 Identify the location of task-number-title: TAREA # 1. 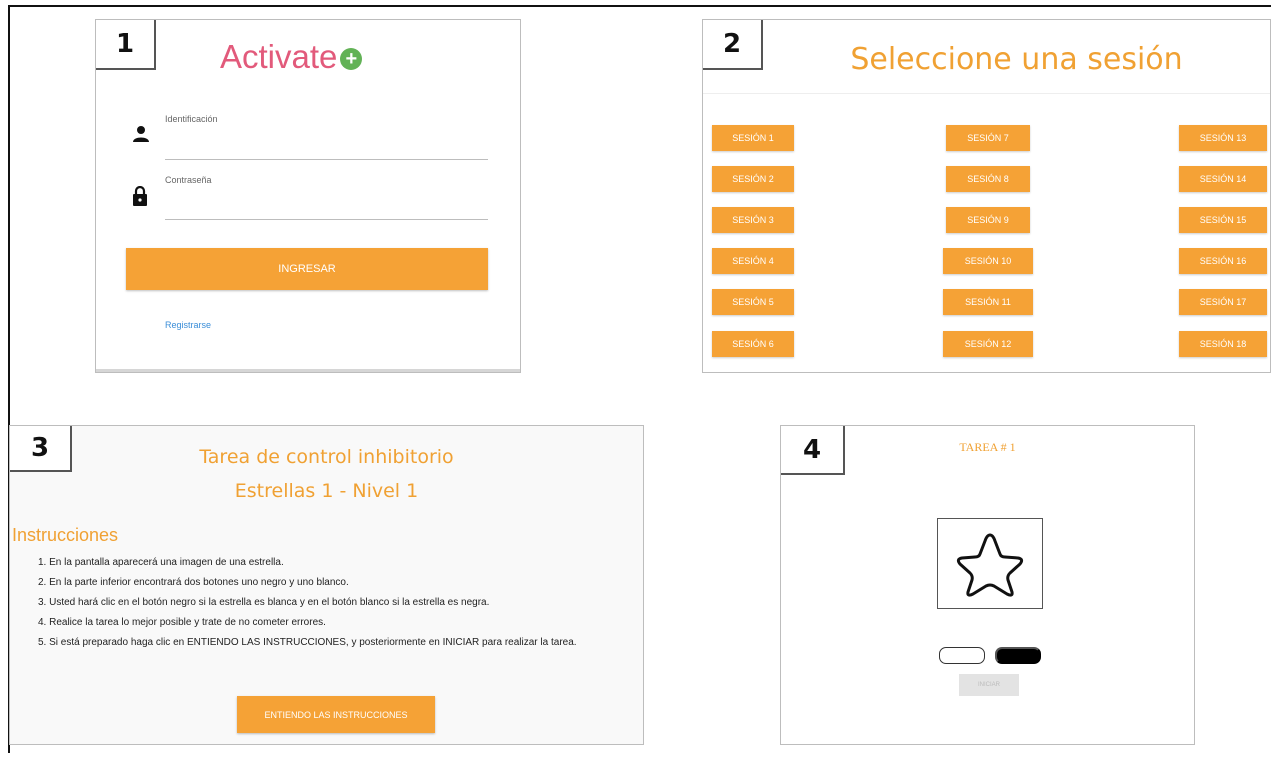
(987, 447).